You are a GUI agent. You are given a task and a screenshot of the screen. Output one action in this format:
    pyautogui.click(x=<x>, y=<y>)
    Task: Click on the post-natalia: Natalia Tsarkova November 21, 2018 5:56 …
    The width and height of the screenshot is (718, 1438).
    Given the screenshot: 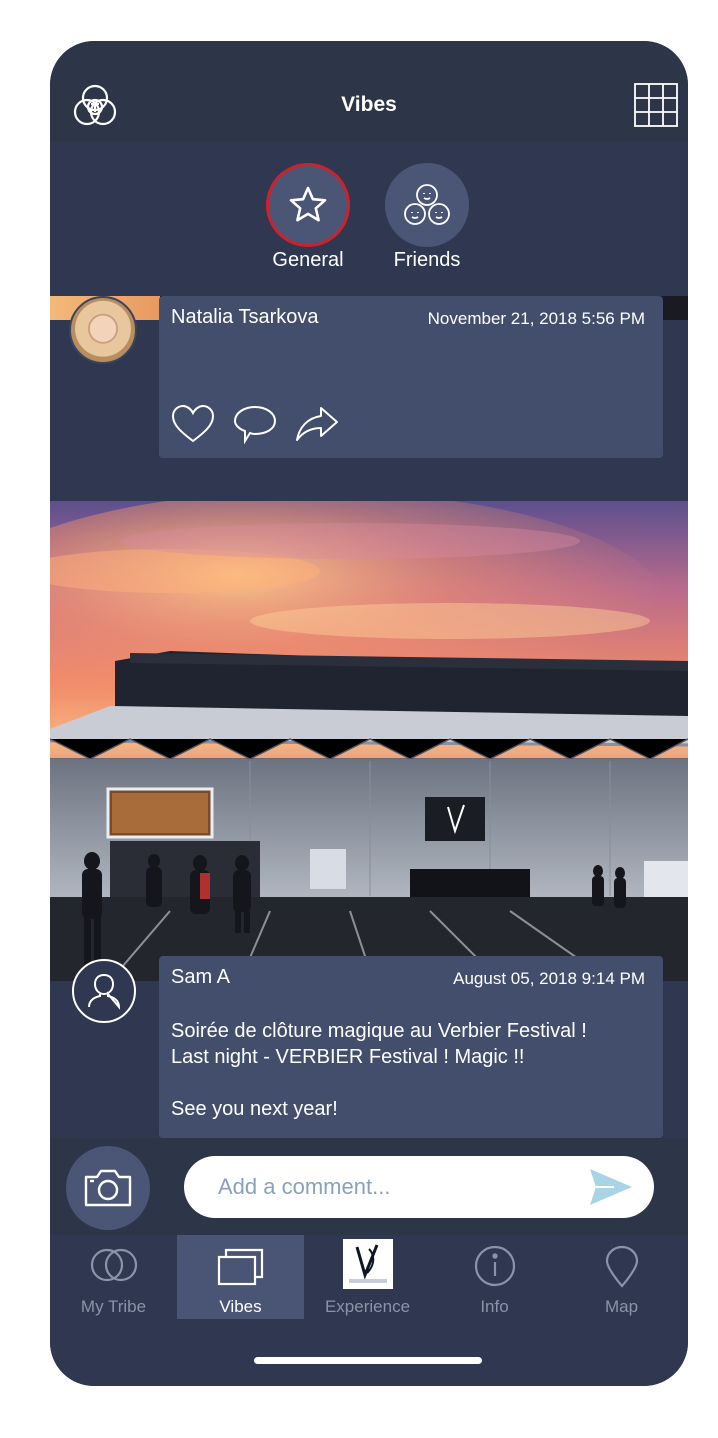 What is the action you would take?
    pyautogui.click(x=369, y=398)
    